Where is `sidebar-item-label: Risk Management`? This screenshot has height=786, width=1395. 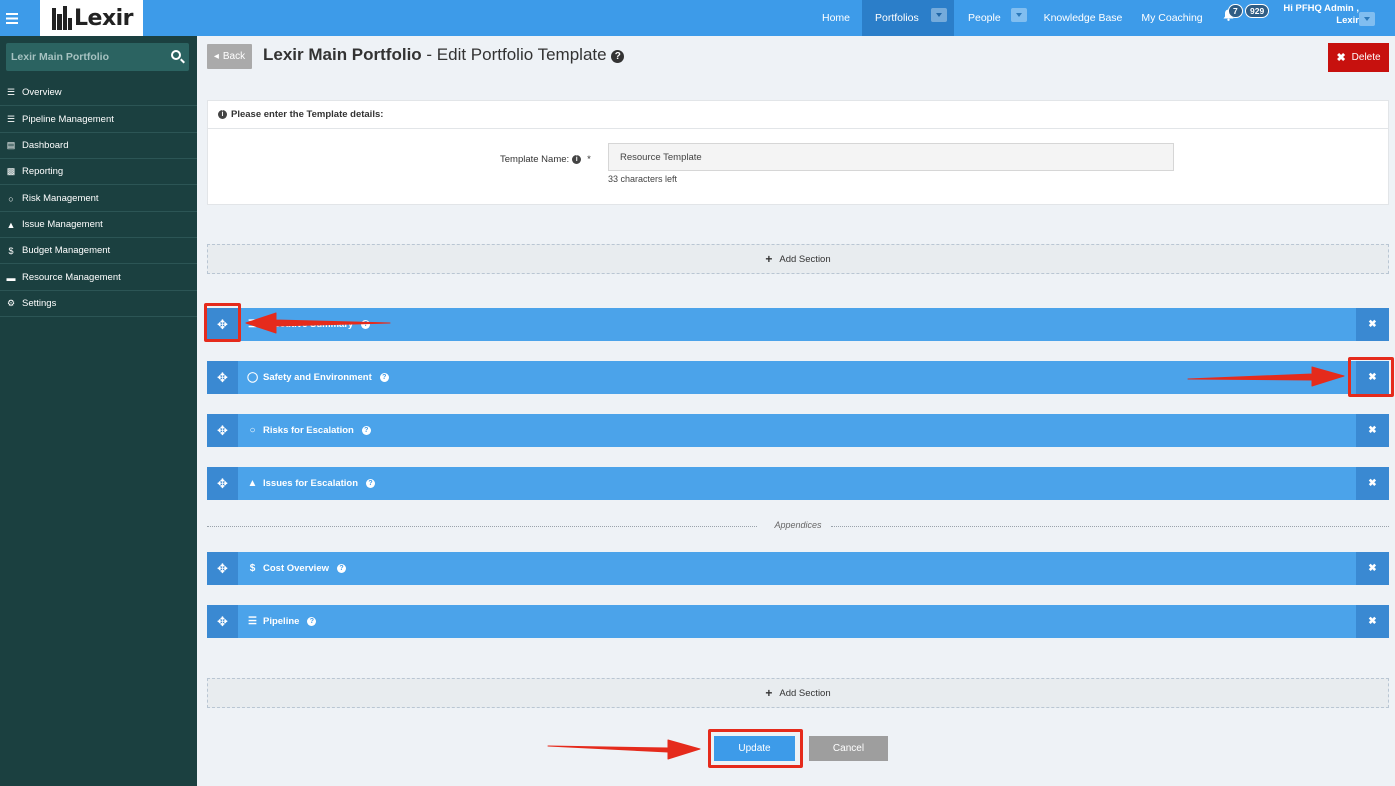 sidebar-item-label: Risk Management is located at coordinates (60, 198).